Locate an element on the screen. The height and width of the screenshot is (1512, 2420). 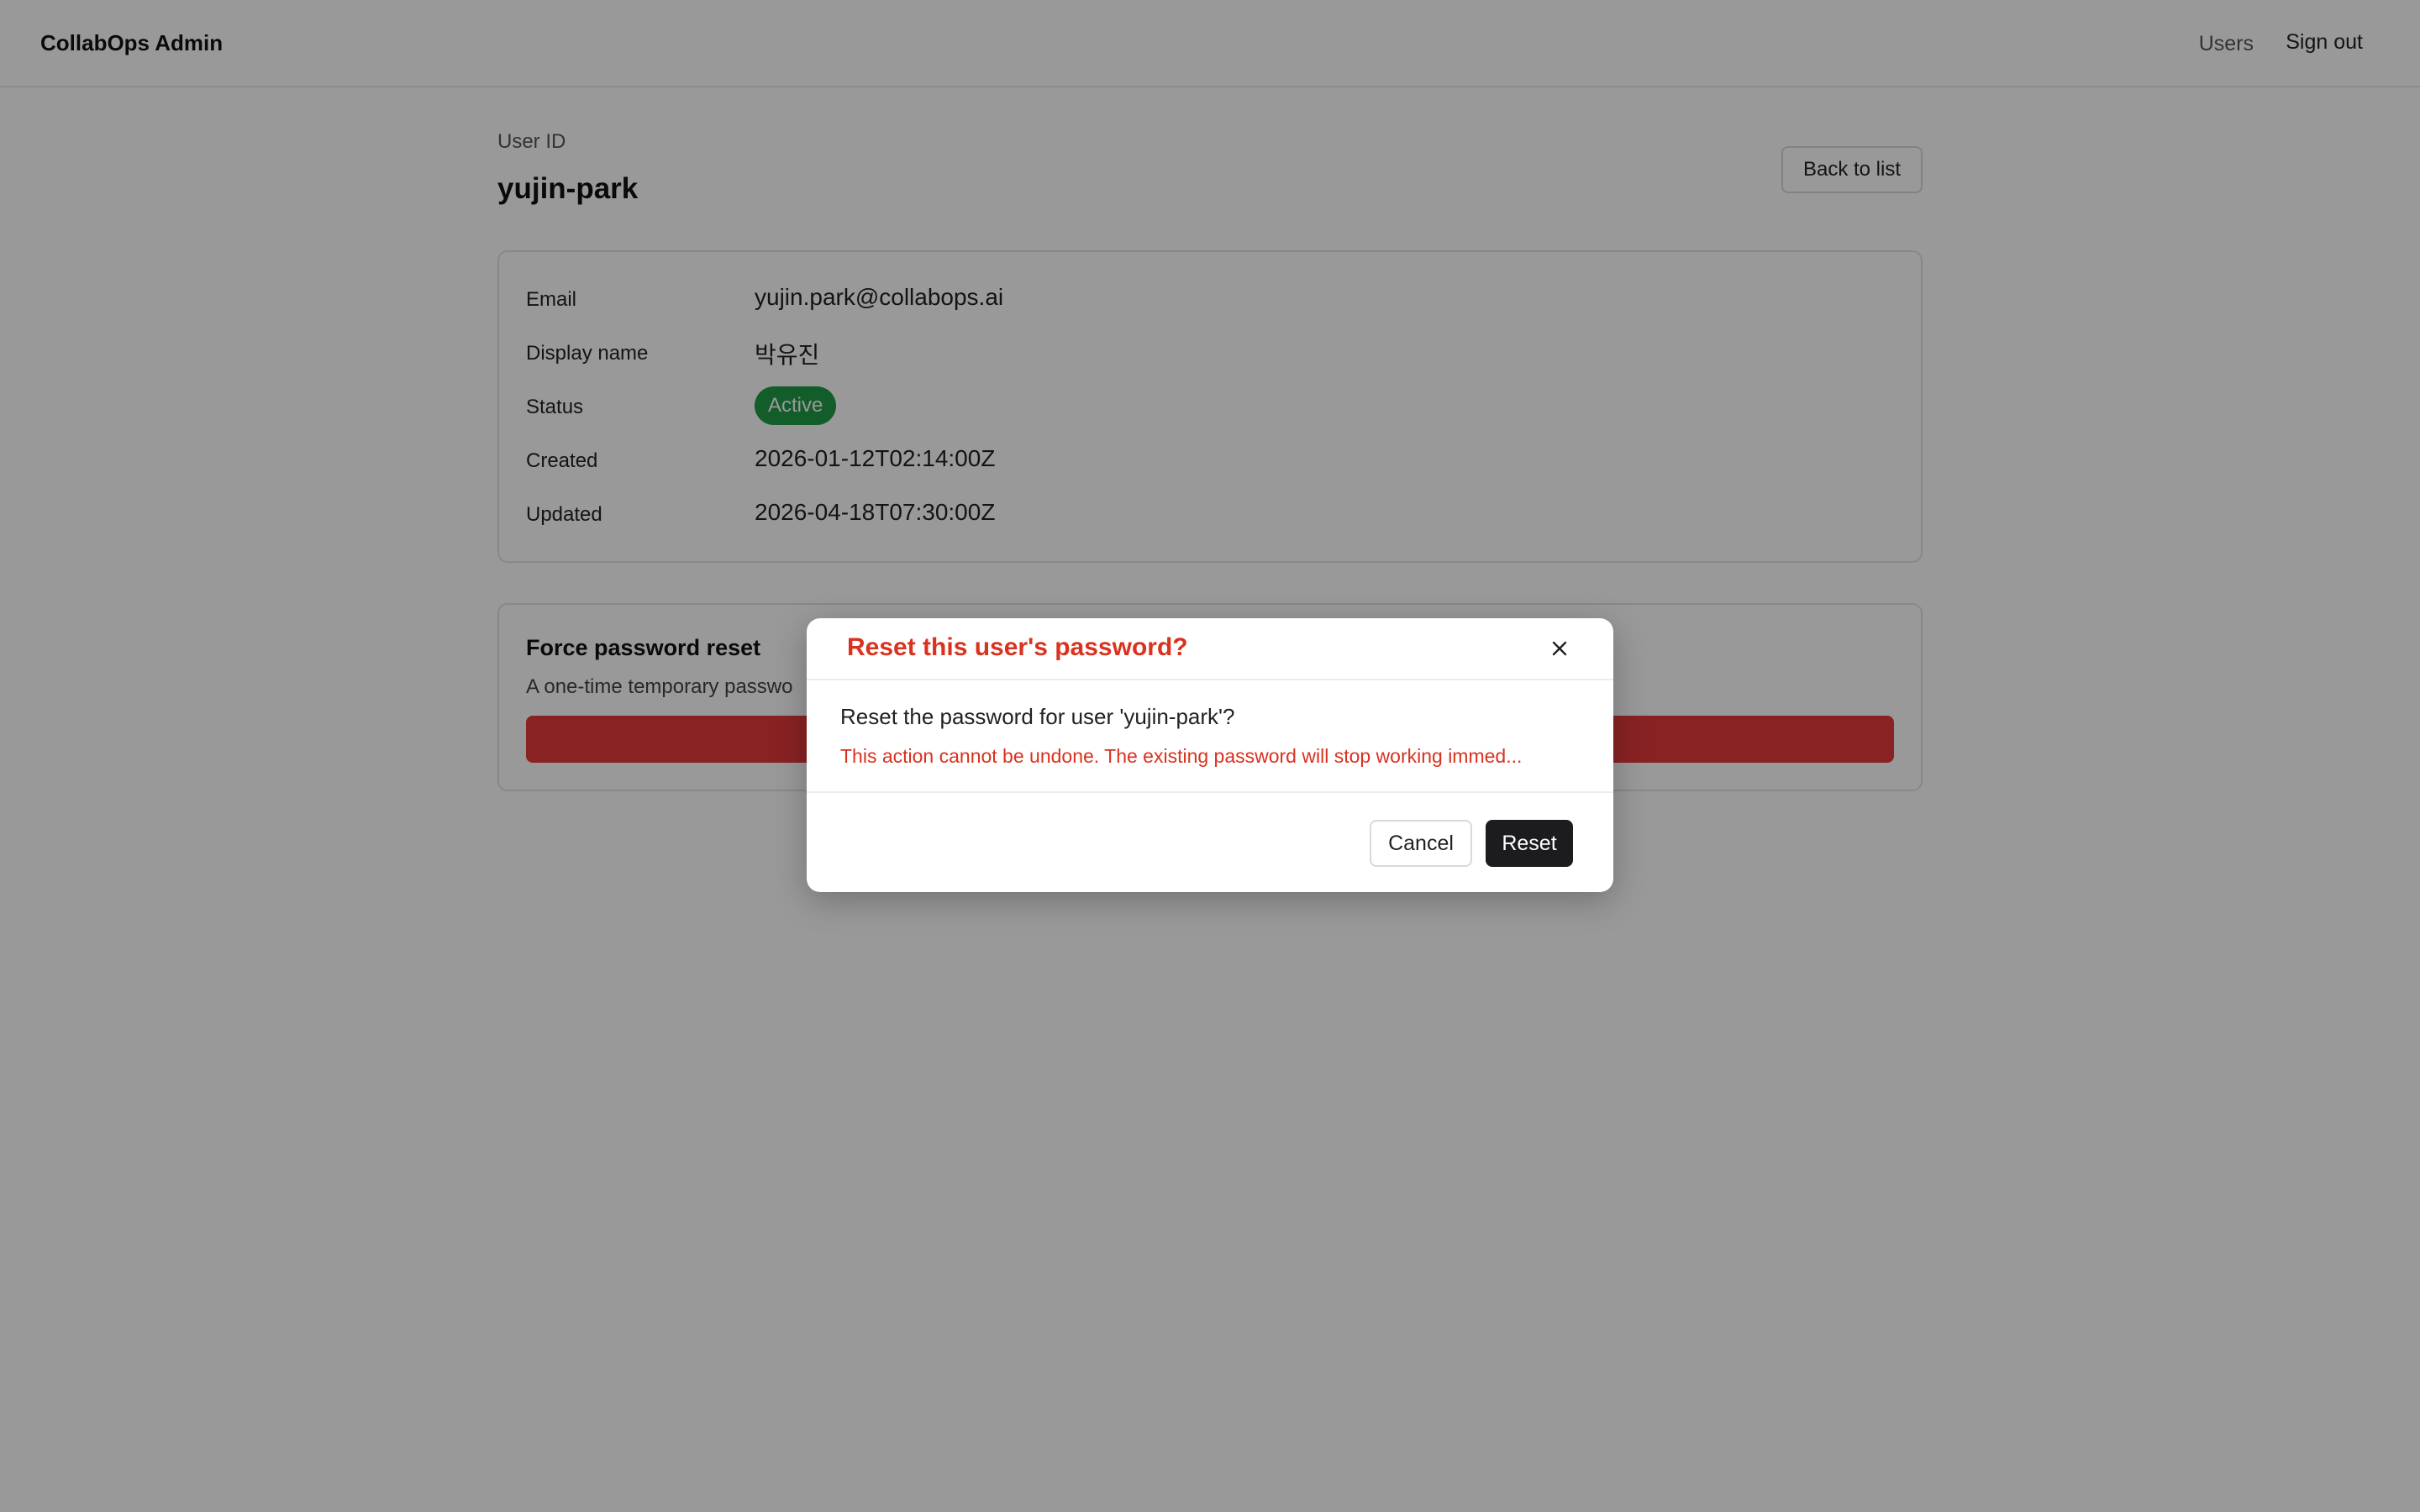
confirm-reset-button: Reset is located at coordinates (1529, 843).